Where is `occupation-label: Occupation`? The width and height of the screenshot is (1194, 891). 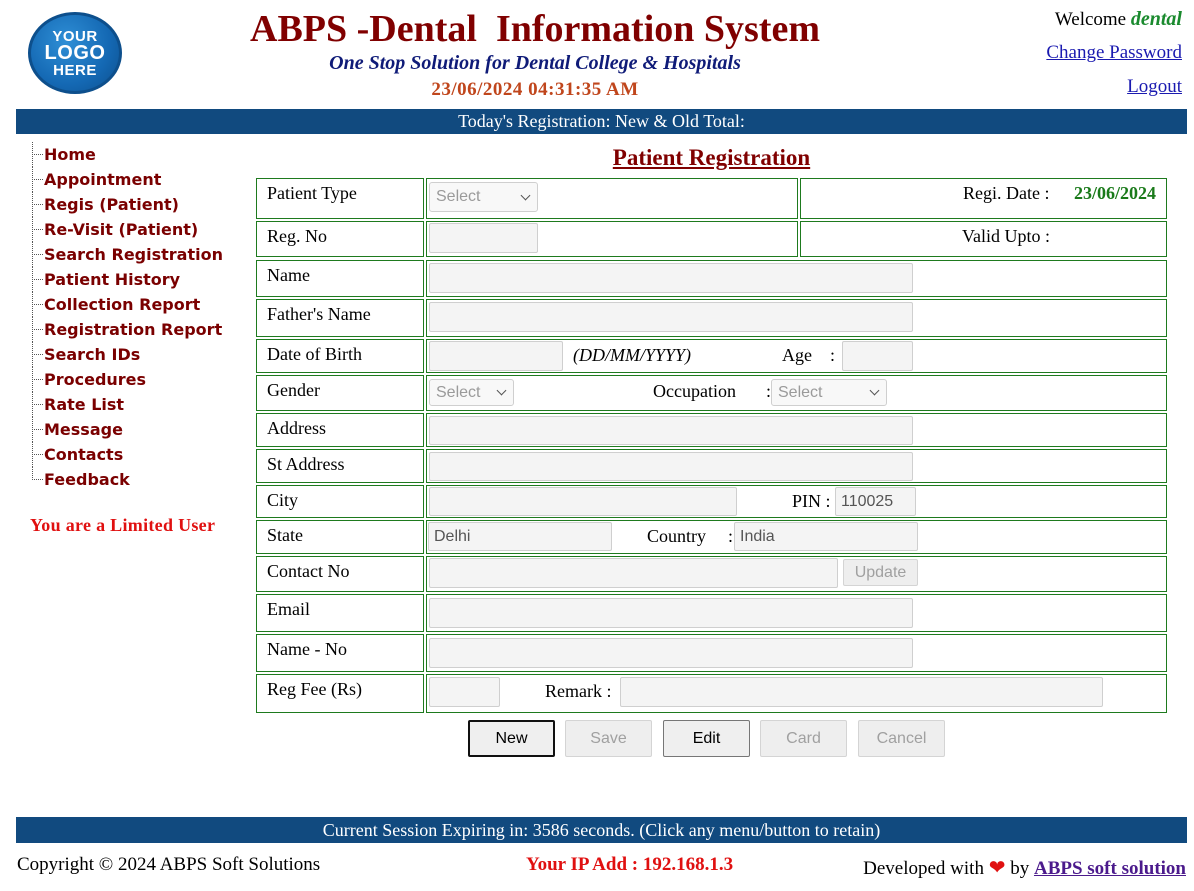 occupation-label: Occupation is located at coordinates (694, 391).